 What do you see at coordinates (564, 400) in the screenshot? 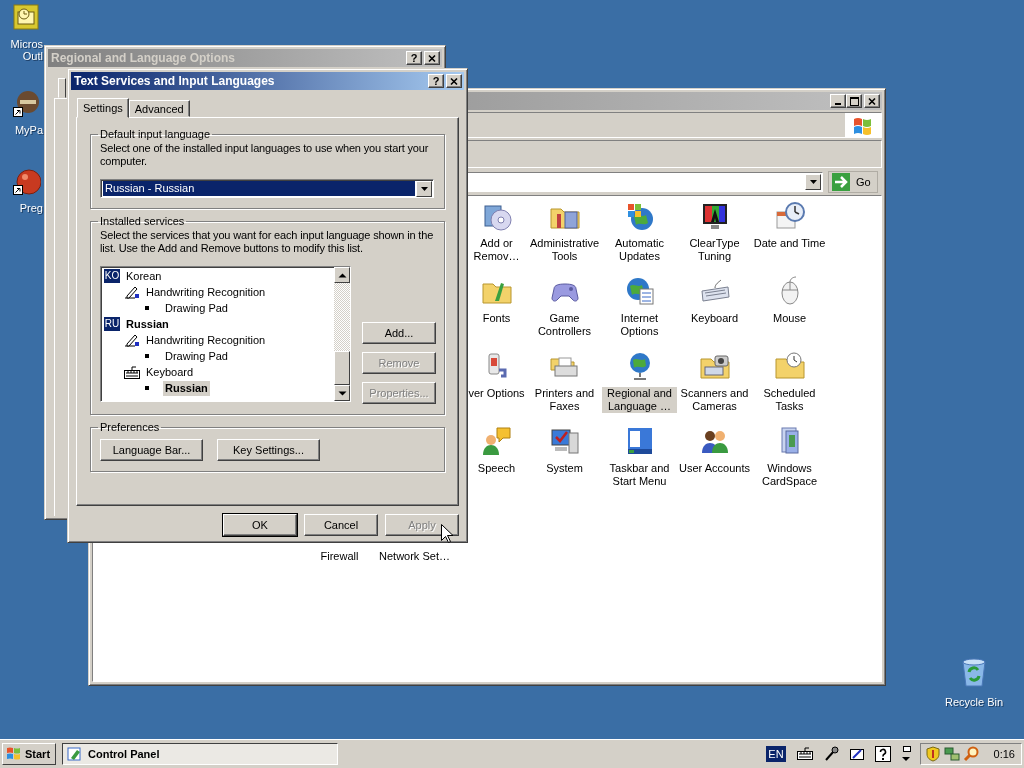
I see `item-label: Printers and Faxes` at bounding box center [564, 400].